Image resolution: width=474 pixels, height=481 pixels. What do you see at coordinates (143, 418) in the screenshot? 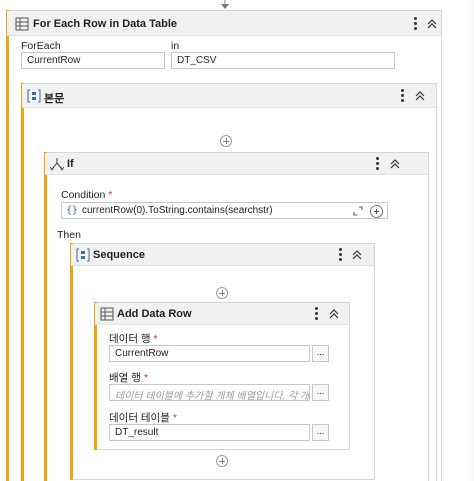
I see `data-table-label: 데이터 테이블 *` at bounding box center [143, 418].